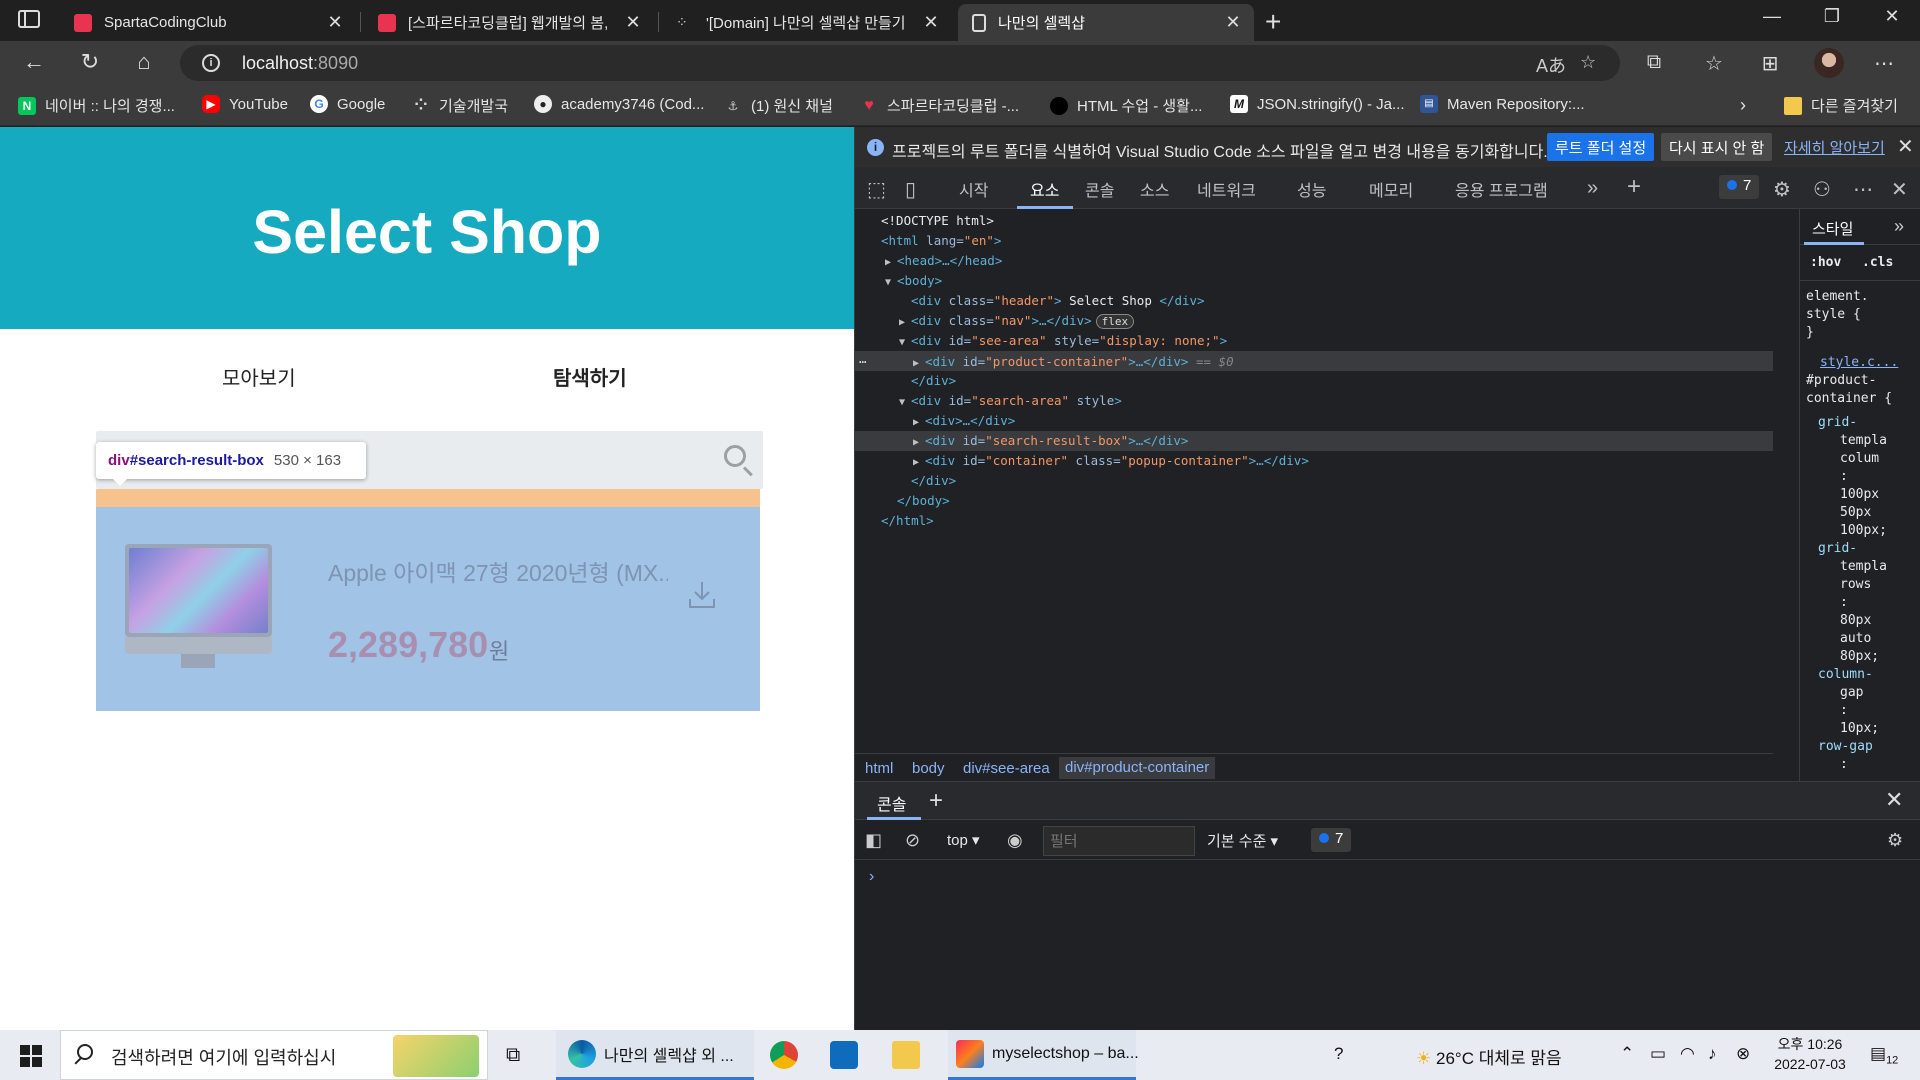  What do you see at coordinates (1877, 262) in the screenshot?
I see `cls-toggle: .cls` at bounding box center [1877, 262].